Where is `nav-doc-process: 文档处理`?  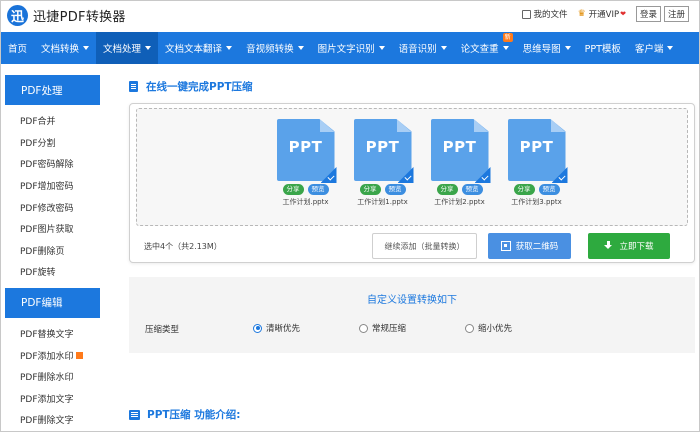 nav-doc-process: 文档处理 is located at coordinates (127, 48).